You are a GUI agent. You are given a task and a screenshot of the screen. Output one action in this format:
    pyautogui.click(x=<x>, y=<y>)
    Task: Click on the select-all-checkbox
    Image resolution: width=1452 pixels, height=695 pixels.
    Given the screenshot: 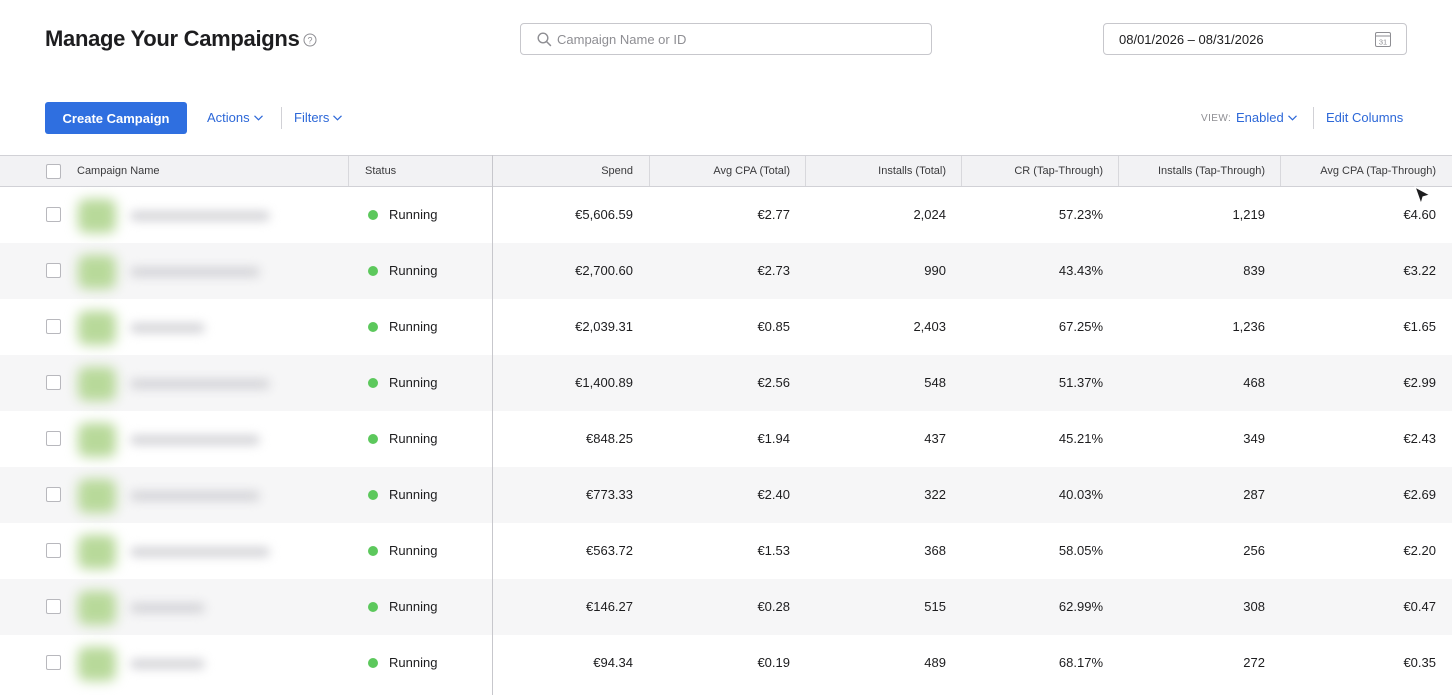 What is the action you would take?
    pyautogui.click(x=53, y=171)
    